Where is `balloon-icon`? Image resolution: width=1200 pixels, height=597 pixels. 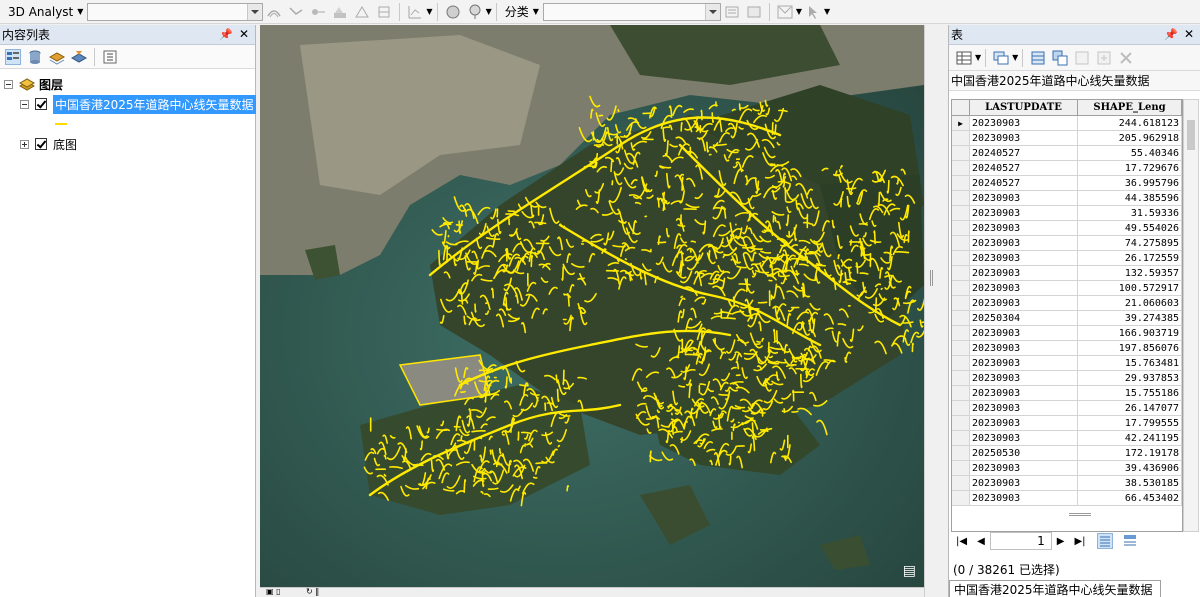 balloon-icon is located at coordinates (475, 12).